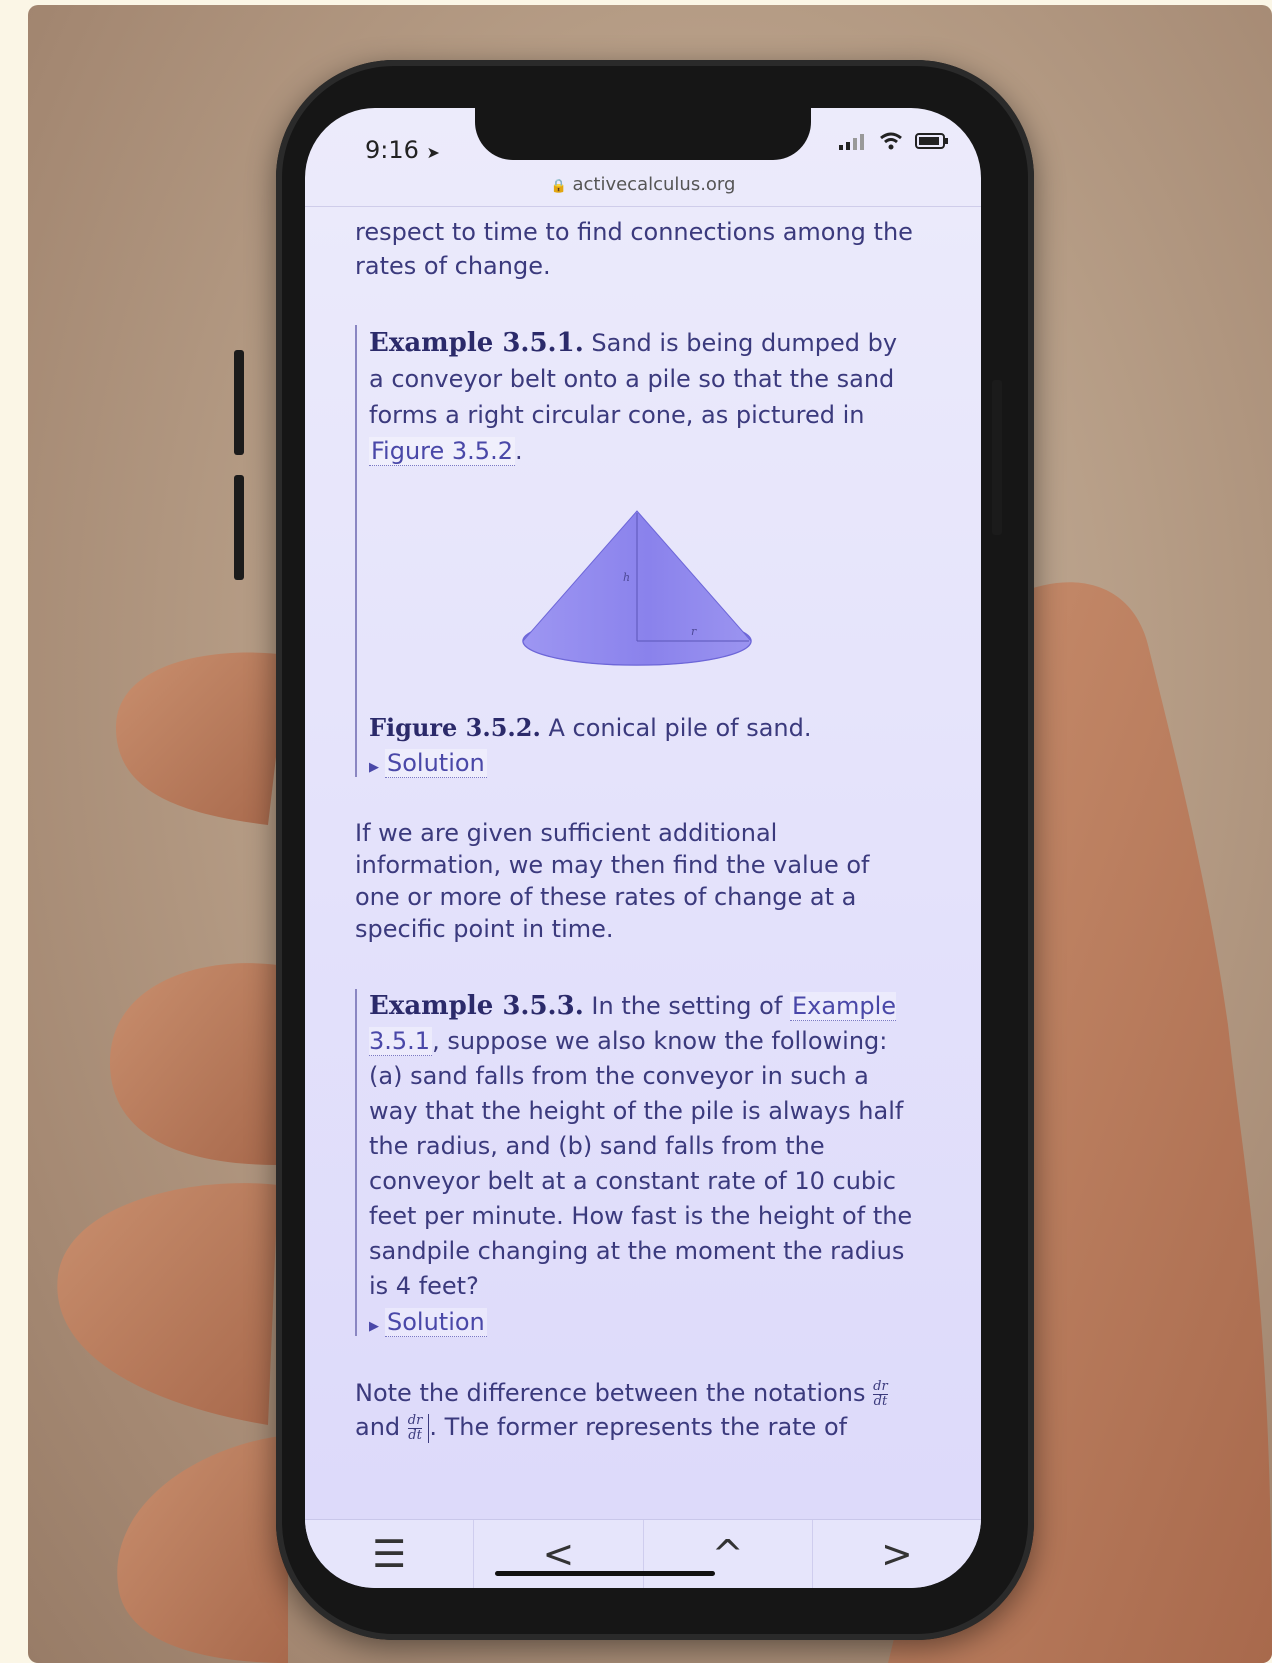 This screenshot has width=1272, height=1663. I want to click on fraction-dr-dt: dr dt, so click(880, 1393).